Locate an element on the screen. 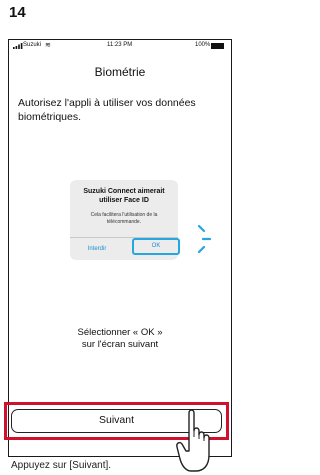 The height and width of the screenshot is (475, 320). caption-text: Appuyez sur [Suivant]. is located at coordinates (61, 465).